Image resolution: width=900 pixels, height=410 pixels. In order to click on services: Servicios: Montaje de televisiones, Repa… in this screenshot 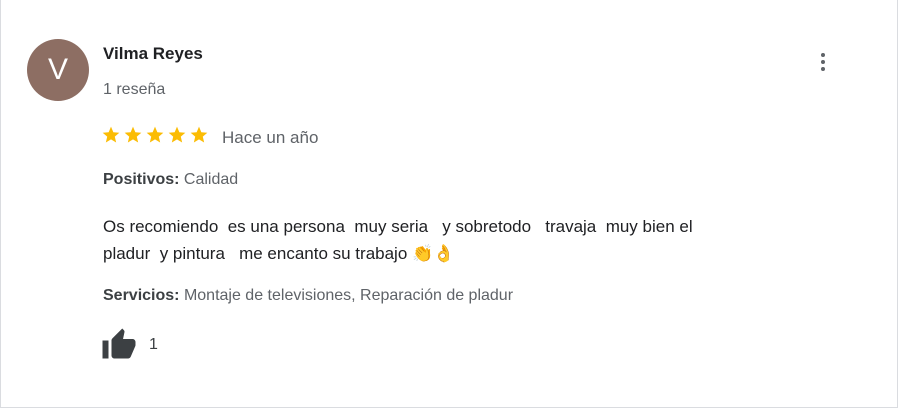, I will do `click(308, 296)`.